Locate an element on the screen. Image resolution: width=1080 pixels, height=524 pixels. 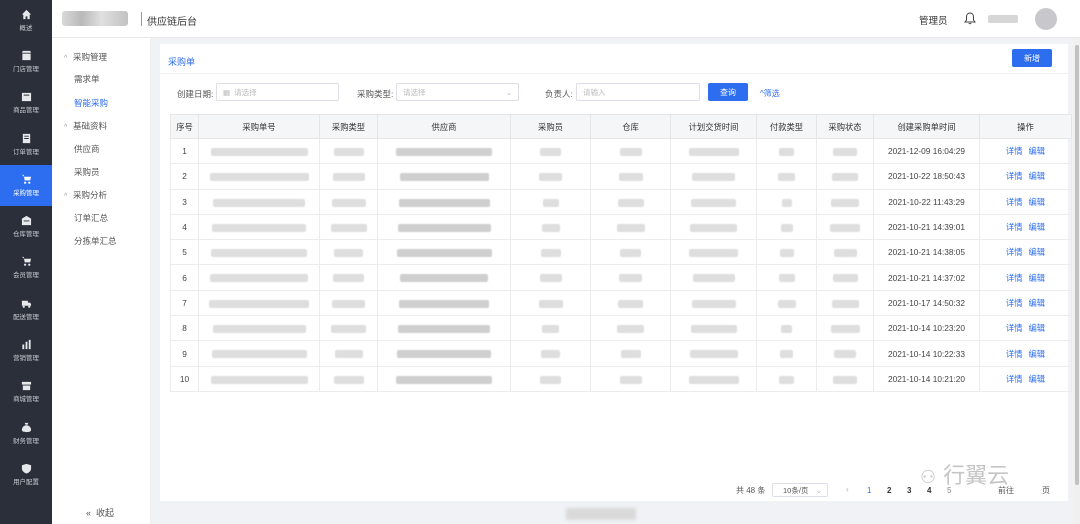
footer-blur is located at coordinates (601, 514).